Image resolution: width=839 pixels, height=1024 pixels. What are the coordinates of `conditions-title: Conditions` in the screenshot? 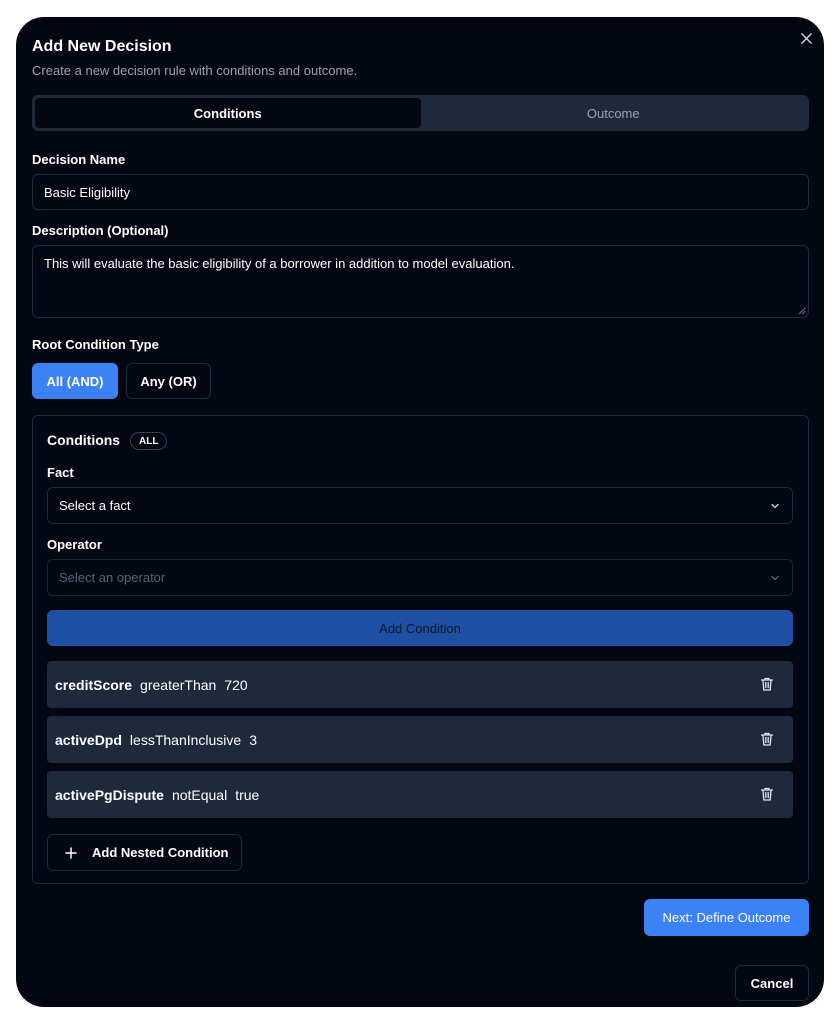 It's located at (84, 440).